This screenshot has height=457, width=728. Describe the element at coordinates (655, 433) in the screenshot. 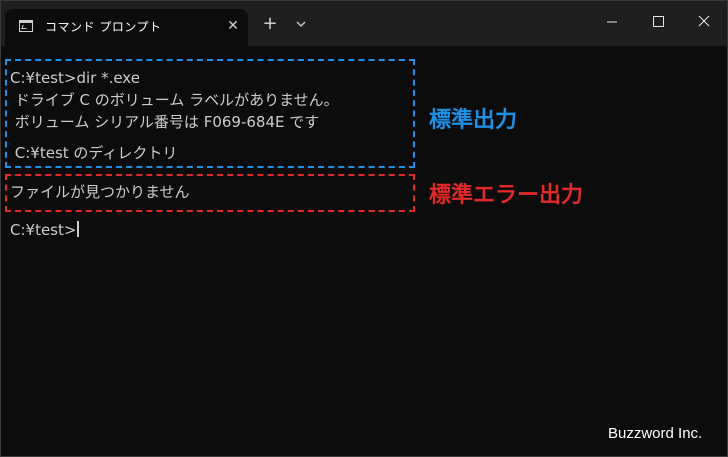

I see `watermark-text: Buzzword Inc.` at that location.